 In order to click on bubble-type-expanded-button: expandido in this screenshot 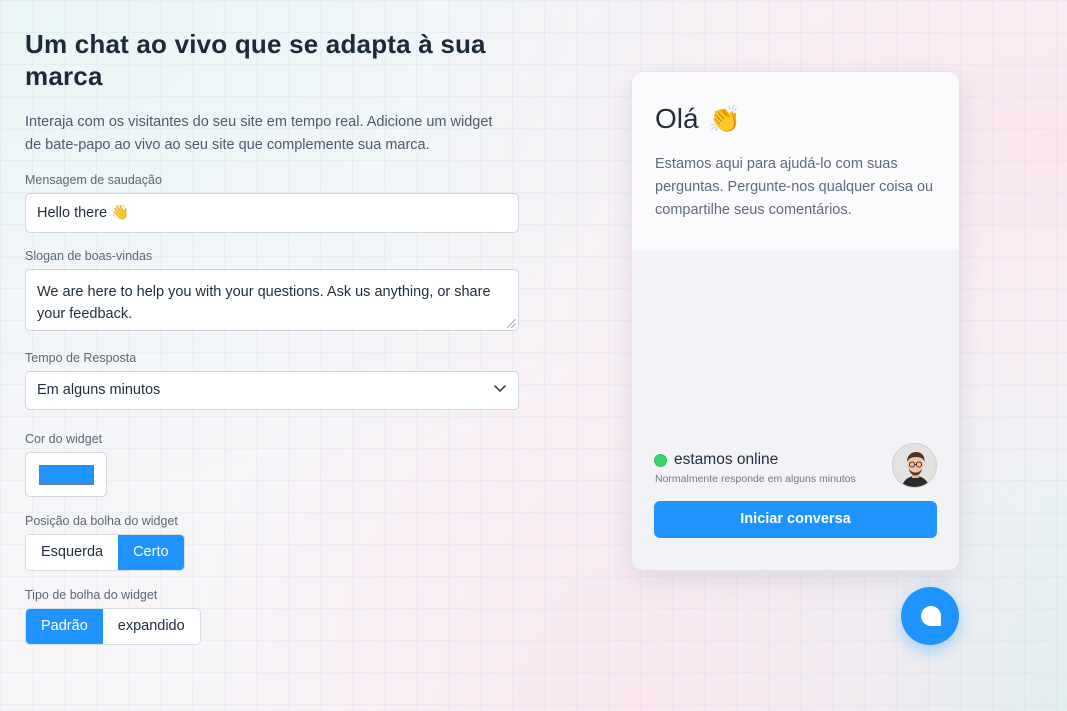, I will do `click(151, 626)`.